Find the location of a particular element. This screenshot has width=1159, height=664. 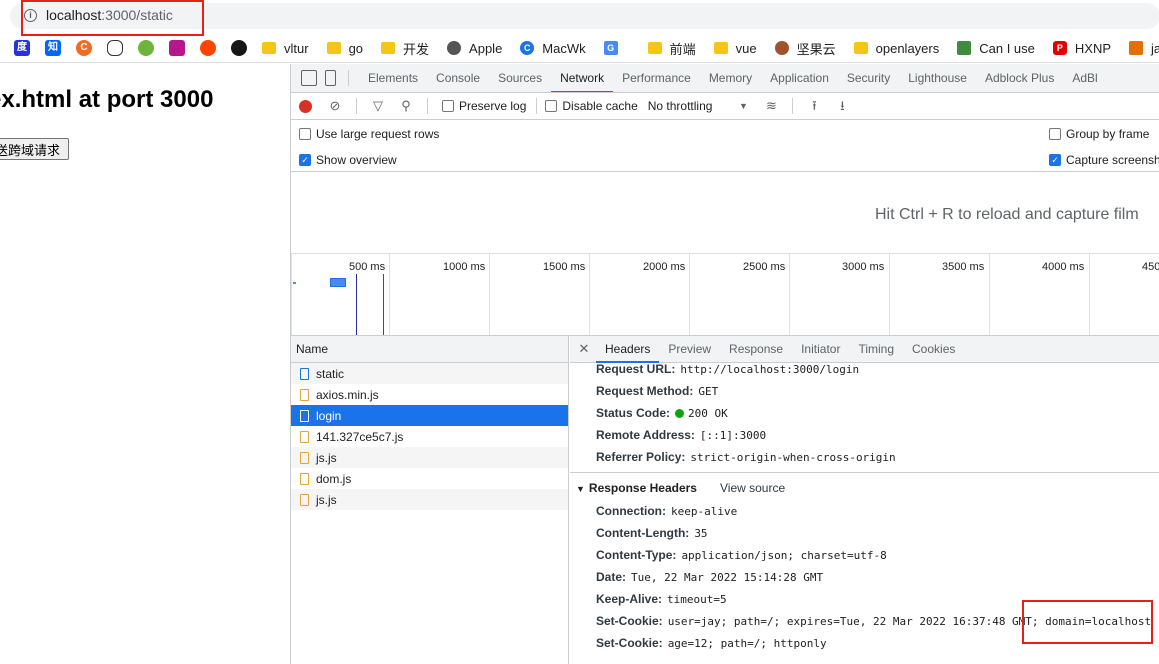

list-item: 141.327ce5c7.js is located at coordinates (429, 436).